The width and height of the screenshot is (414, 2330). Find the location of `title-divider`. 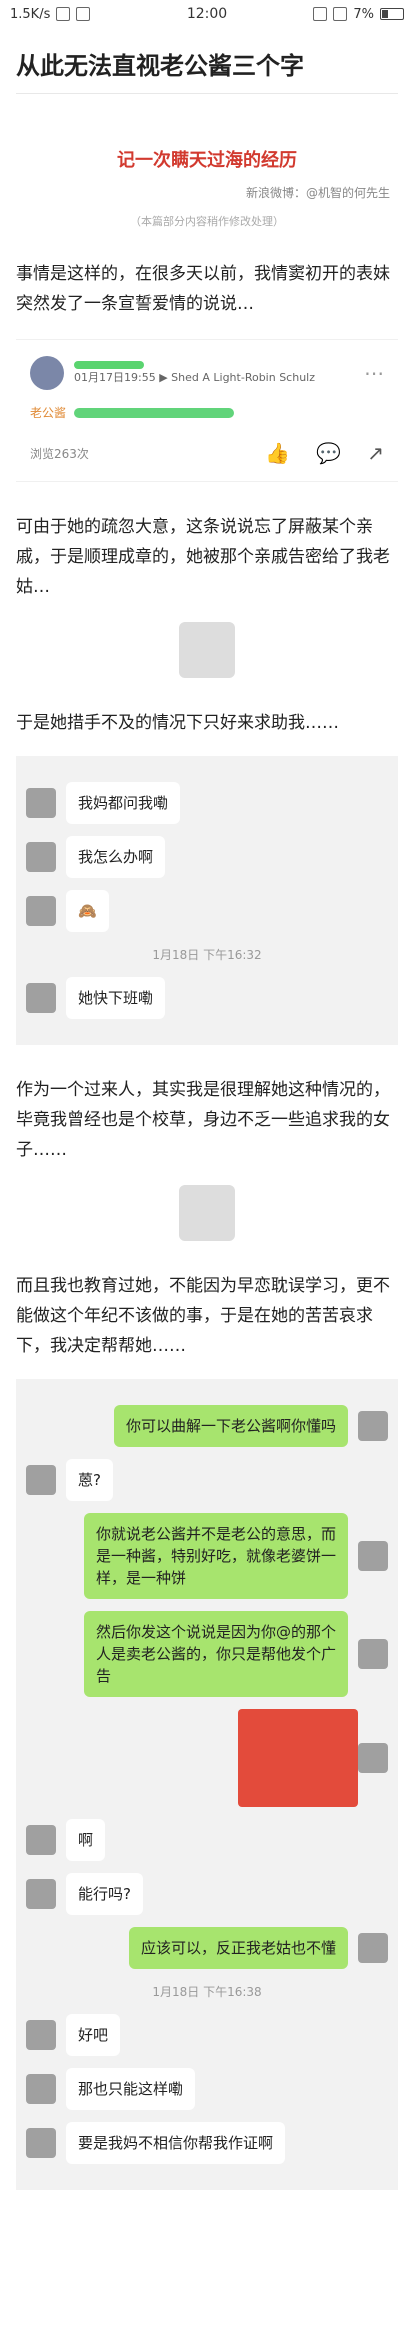

title-divider is located at coordinates (207, 93).